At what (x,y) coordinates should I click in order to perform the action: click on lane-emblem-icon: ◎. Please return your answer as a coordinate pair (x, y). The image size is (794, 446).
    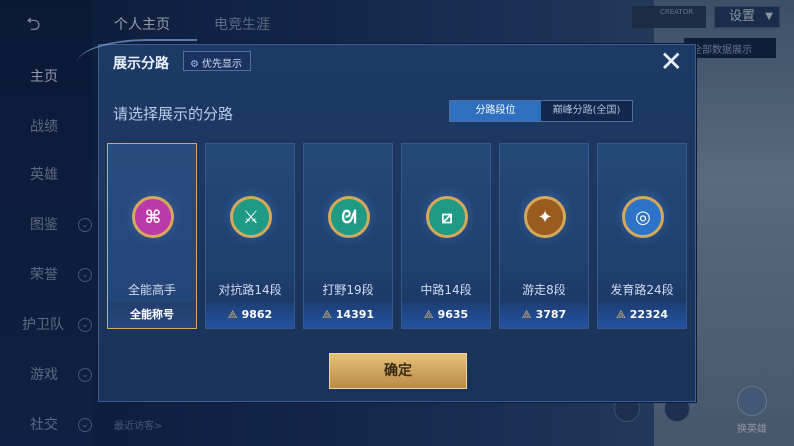
    Looking at the image, I should click on (643, 217).